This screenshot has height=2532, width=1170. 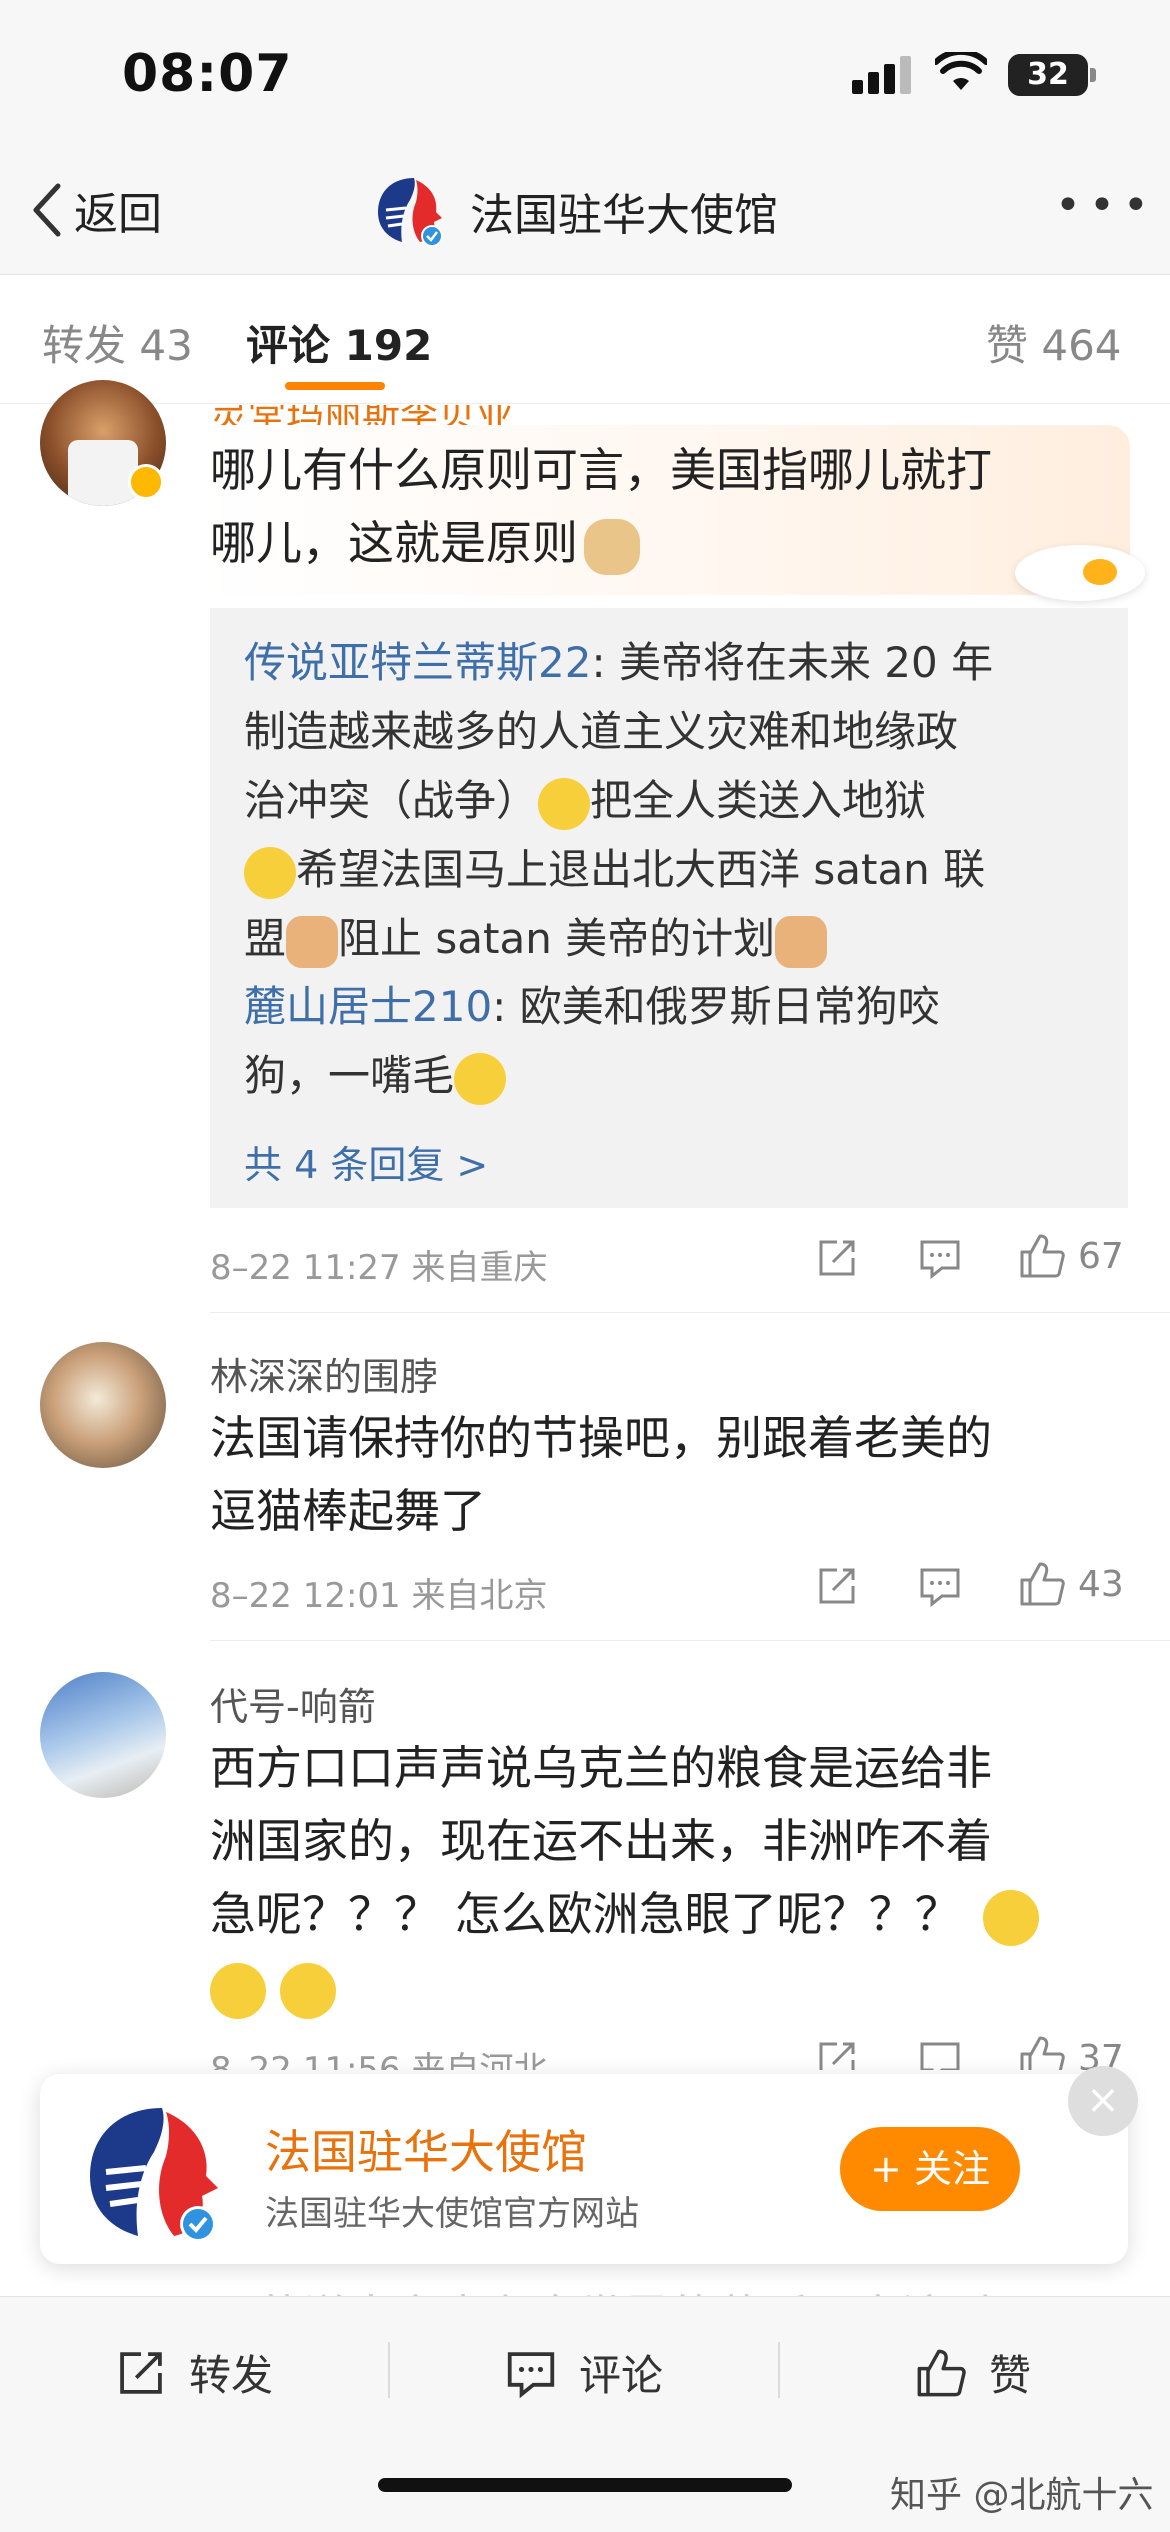 I want to click on reply-line: 传说亚特兰蒂斯22: 美帝将在未来 20 年, so click(x=674, y=662).